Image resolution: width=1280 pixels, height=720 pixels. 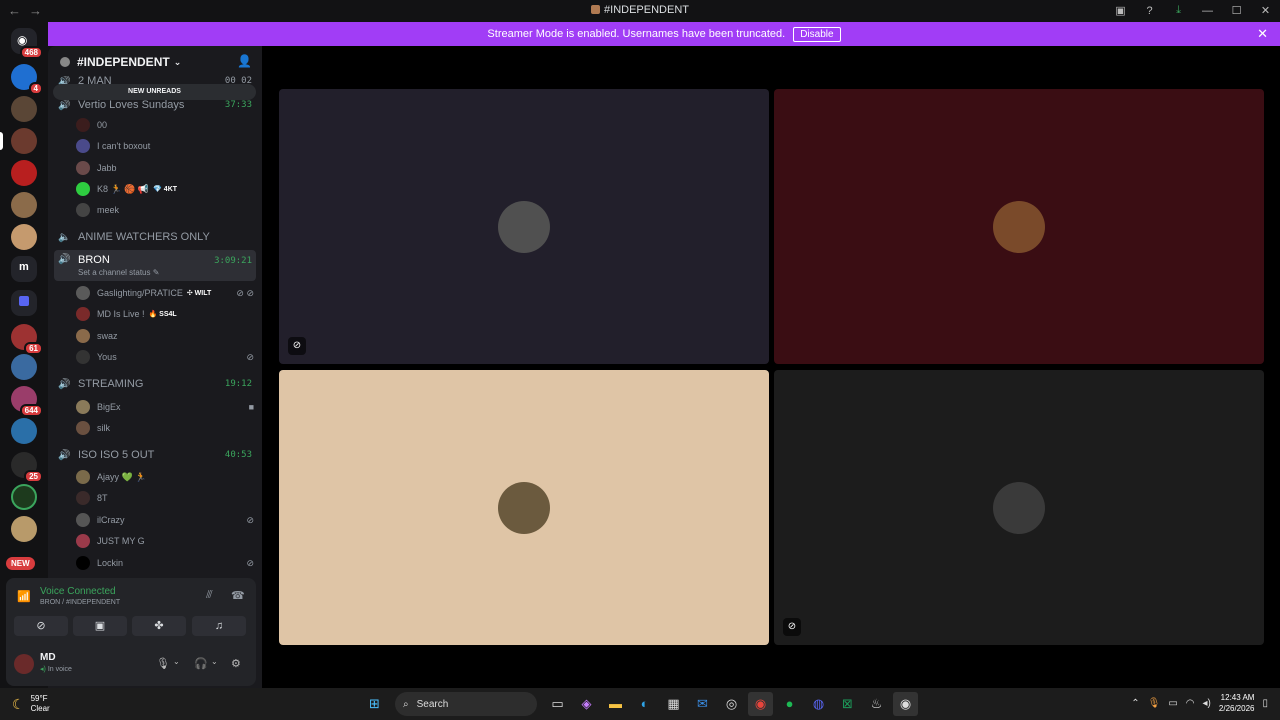 What do you see at coordinates (27, 43) in the screenshot?
I see `home-button: ◉ 468` at bounding box center [27, 43].